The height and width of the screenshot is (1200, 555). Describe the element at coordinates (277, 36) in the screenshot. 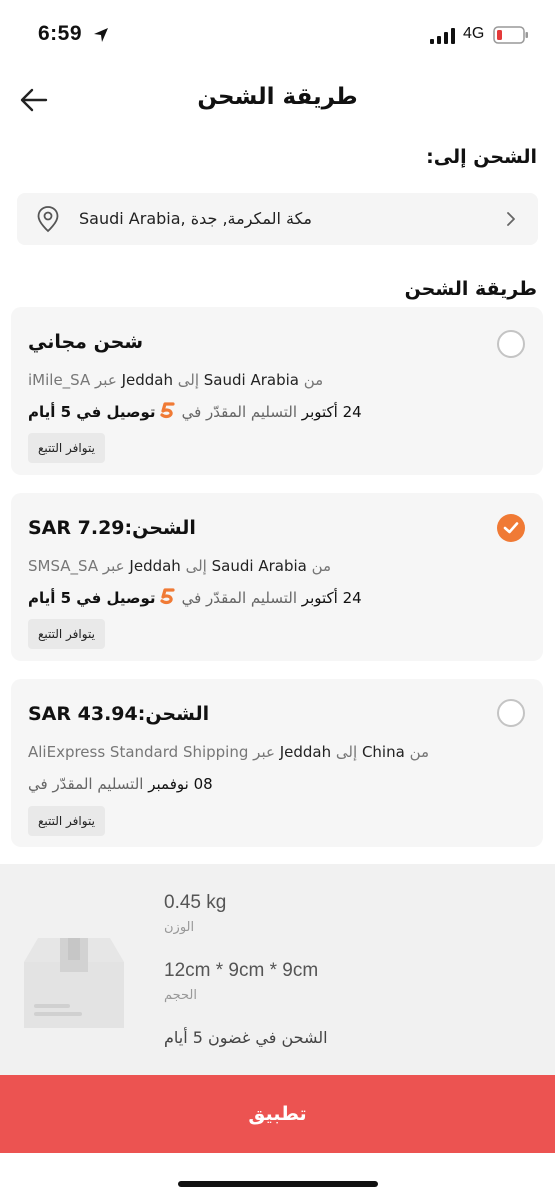

I see `status-bar: 6:59 4G` at that location.